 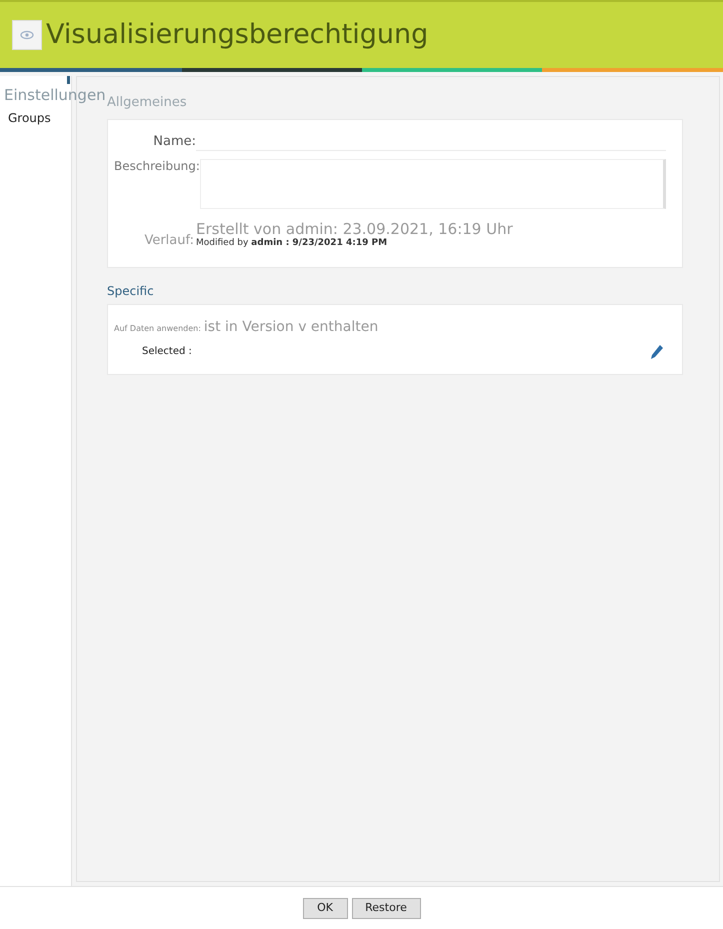 I want to click on eye-icon, so click(x=27, y=35).